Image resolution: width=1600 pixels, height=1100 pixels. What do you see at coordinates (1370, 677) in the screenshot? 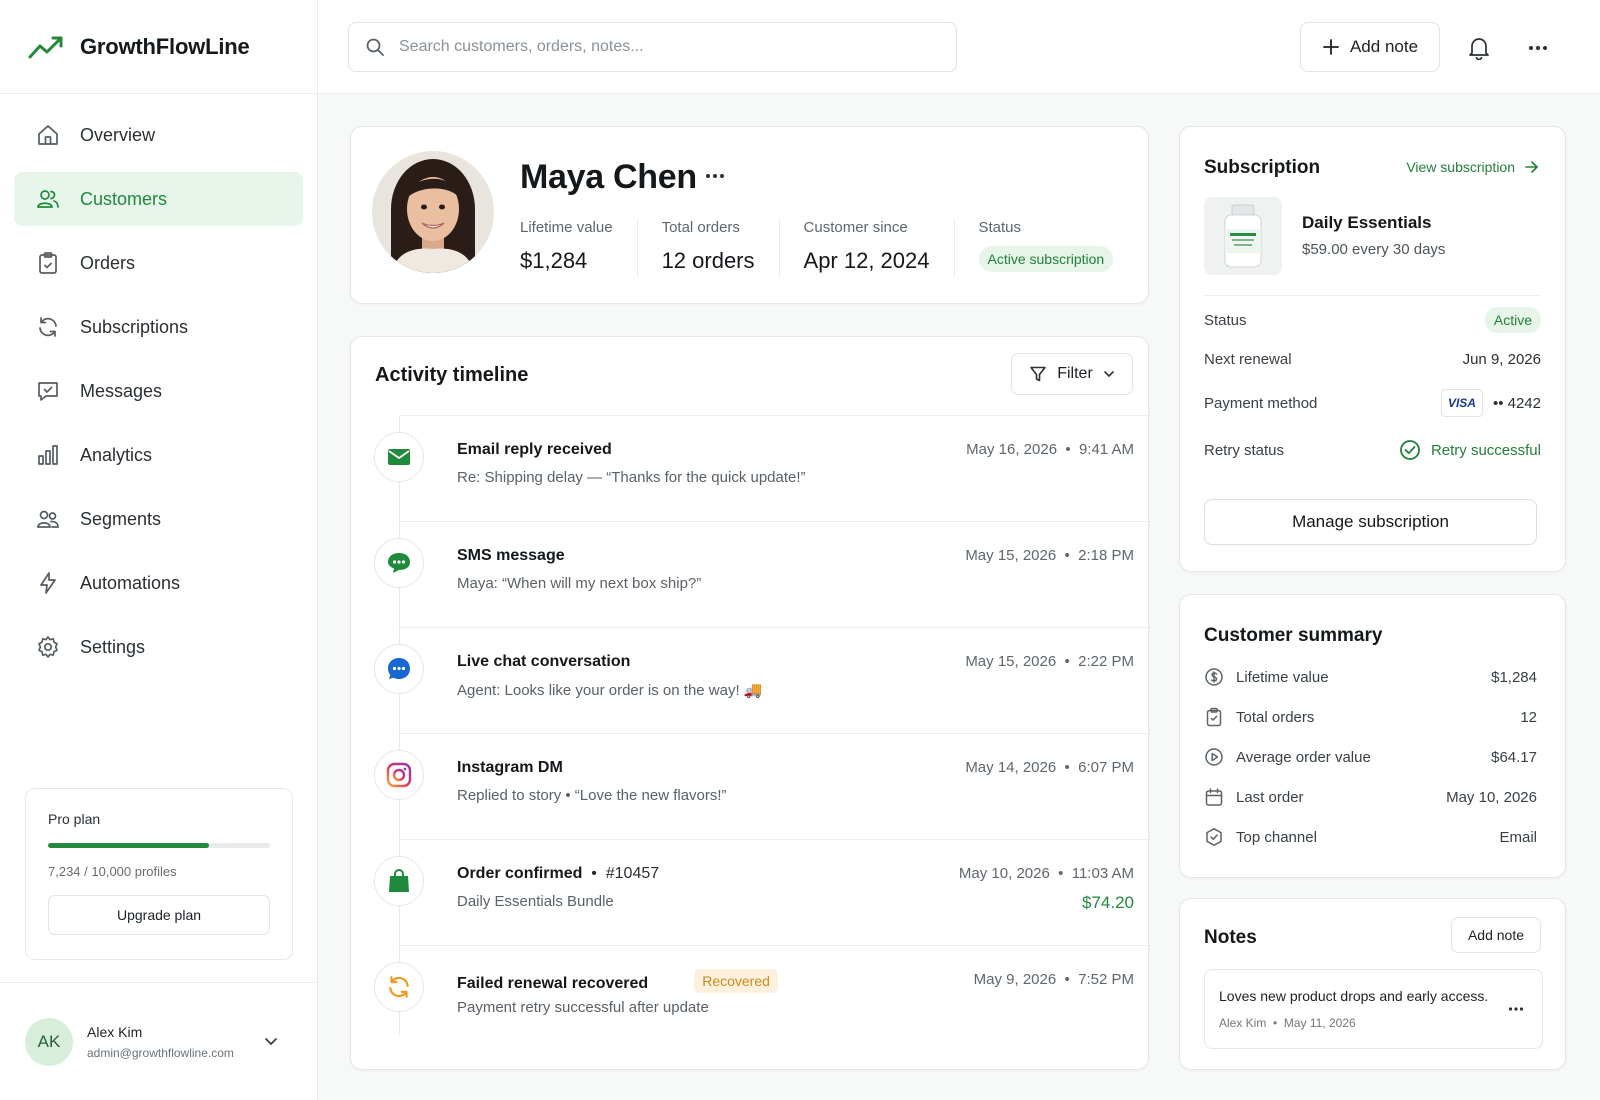
I see `summary-row: Lifetime value $1,284` at bounding box center [1370, 677].